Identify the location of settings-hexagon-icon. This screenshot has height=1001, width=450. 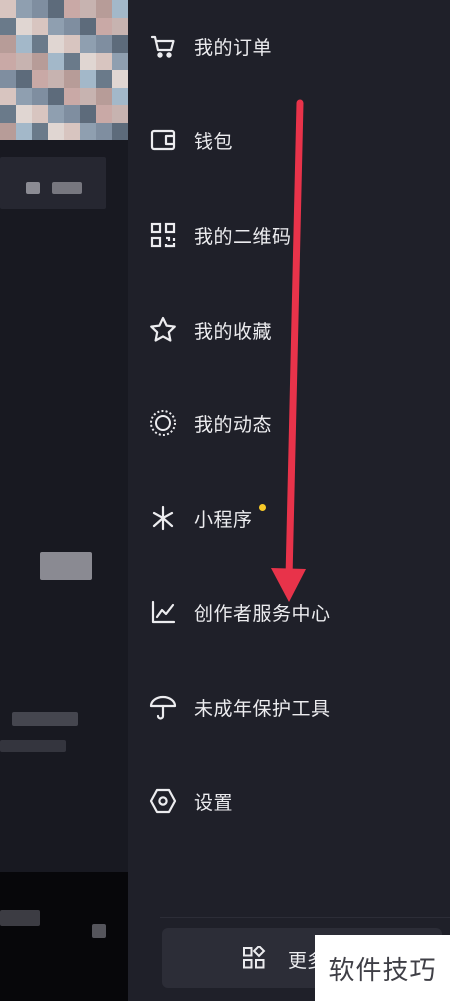
(163, 801).